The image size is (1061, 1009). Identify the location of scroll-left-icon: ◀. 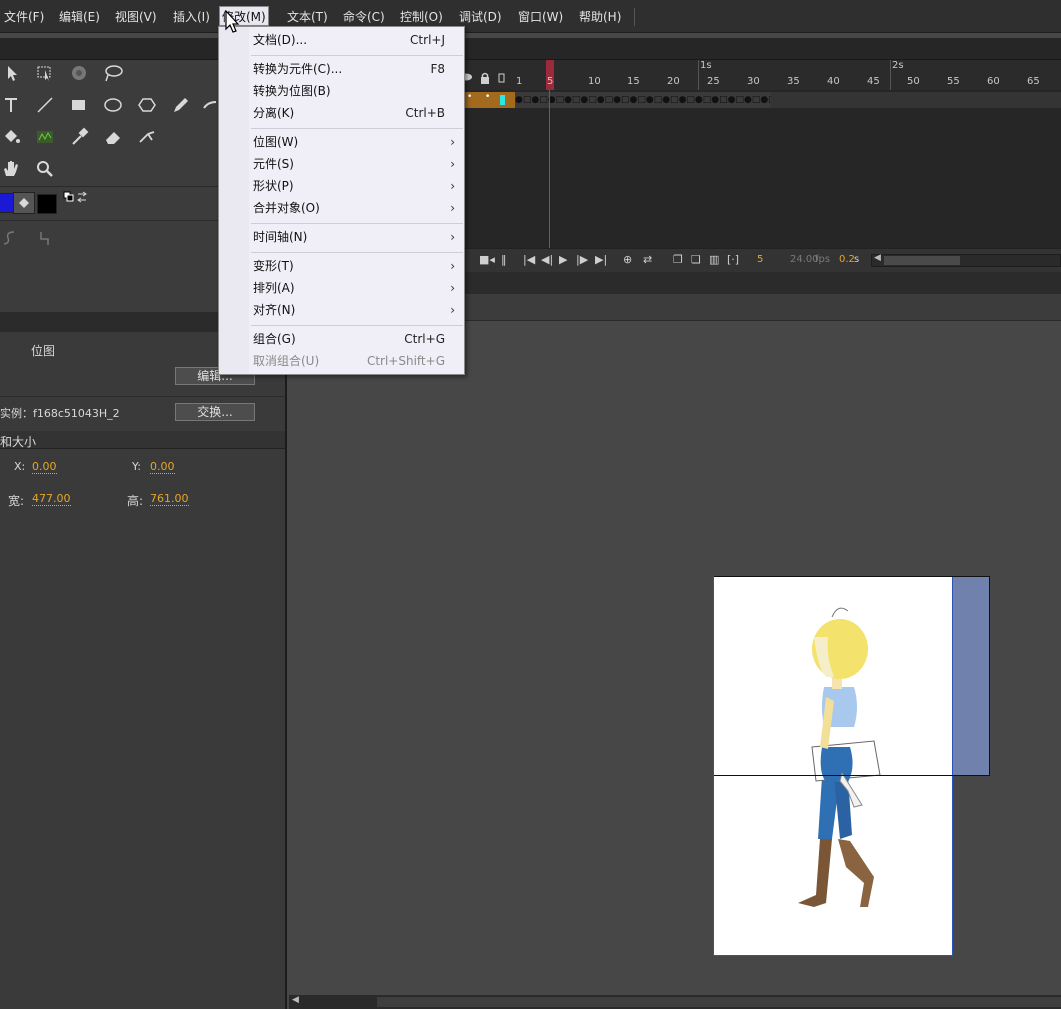
(877, 258).